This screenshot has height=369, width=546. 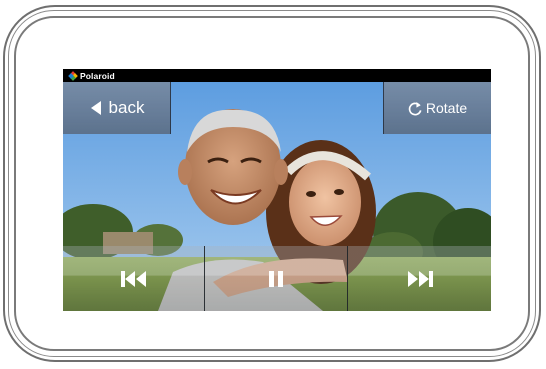 I want to click on pause-icon, so click(x=276, y=278).